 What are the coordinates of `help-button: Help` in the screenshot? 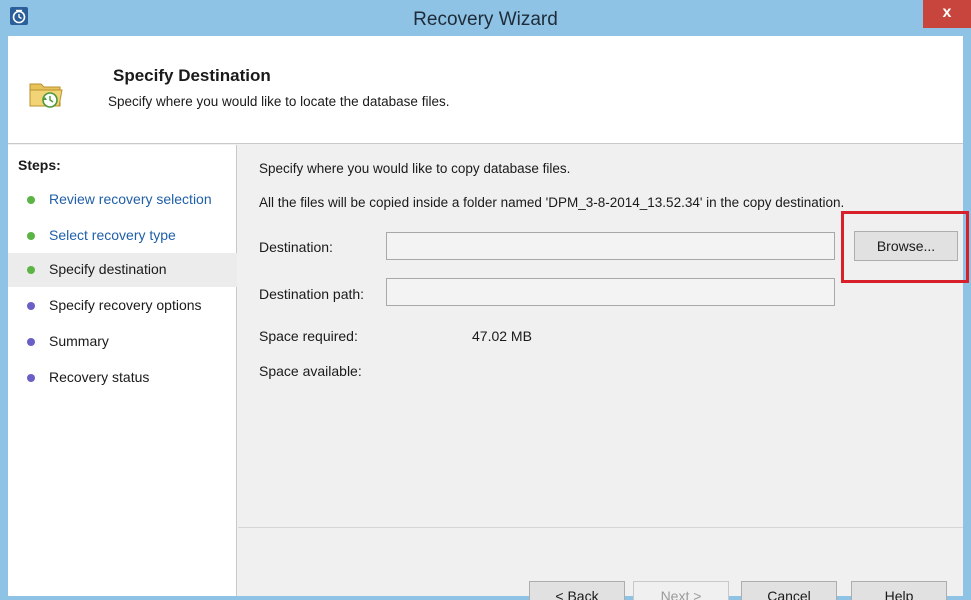 It's located at (899, 590).